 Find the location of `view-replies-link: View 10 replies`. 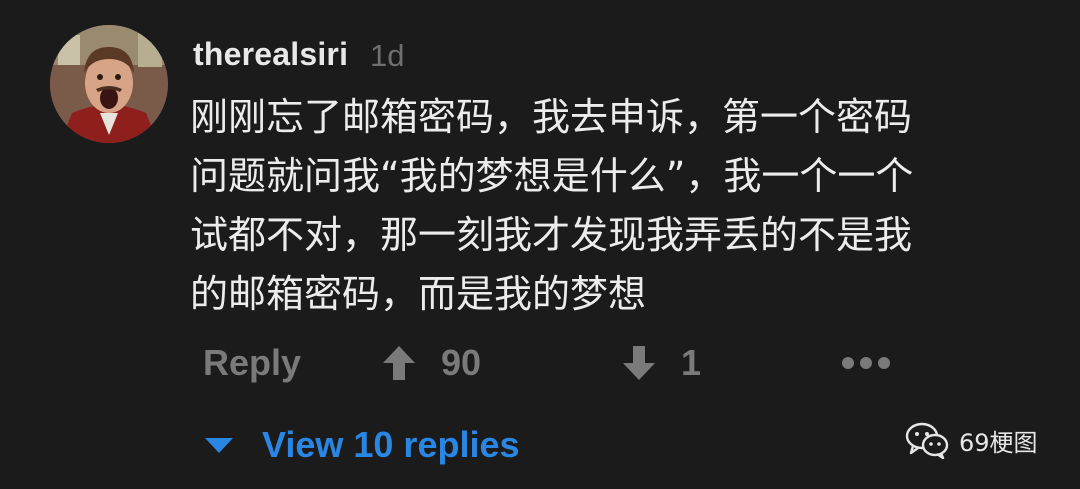

view-replies-link: View 10 replies is located at coordinates (362, 445).